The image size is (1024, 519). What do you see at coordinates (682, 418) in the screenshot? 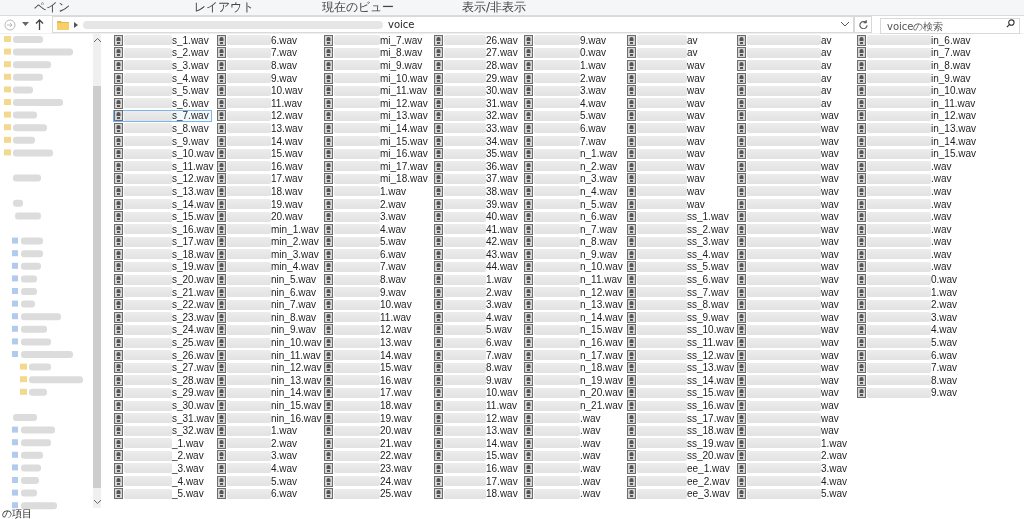
I see `file-item: ss_17.wav` at bounding box center [682, 418].